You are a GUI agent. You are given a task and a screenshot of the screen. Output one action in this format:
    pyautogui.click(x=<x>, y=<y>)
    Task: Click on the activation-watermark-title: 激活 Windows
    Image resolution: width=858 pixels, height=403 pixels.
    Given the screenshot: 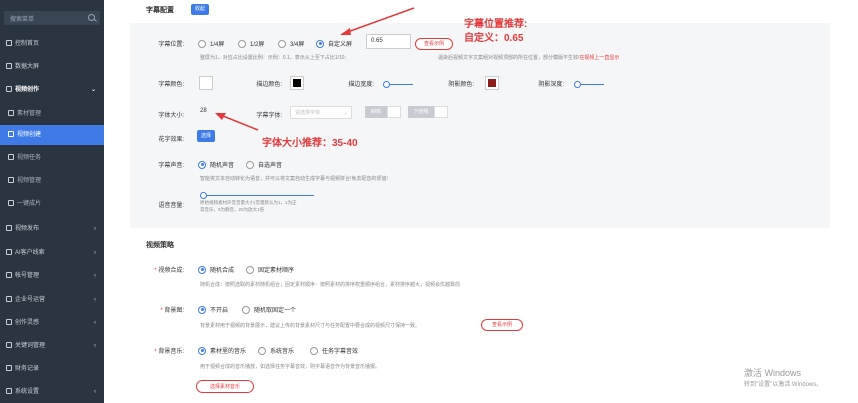 What is the action you would take?
    pyautogui.click(x=773, y=373)
    